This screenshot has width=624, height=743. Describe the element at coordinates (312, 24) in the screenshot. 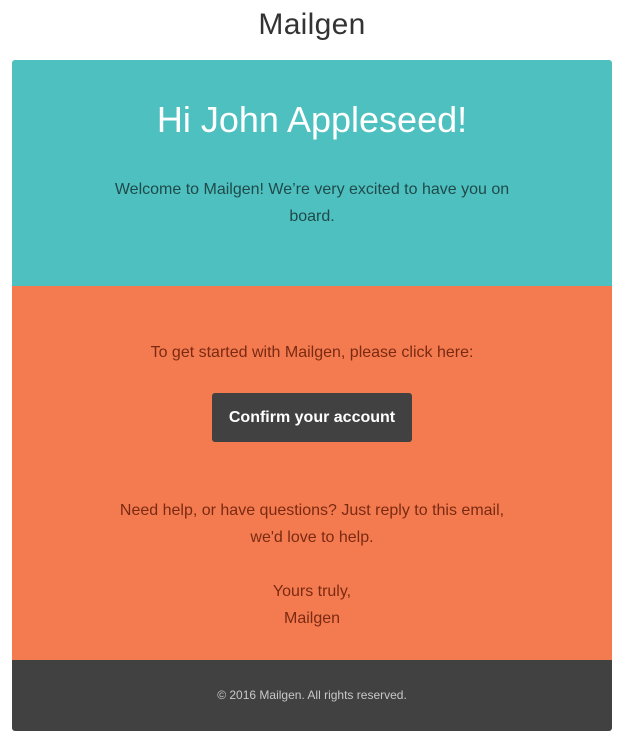

I see `brand-title: Mailgen` at that location.